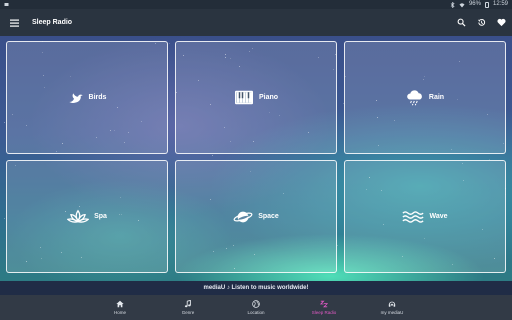 The image size is (512, 320). I want to click on status-indicators: 96% 12:59, so click(479, 4).